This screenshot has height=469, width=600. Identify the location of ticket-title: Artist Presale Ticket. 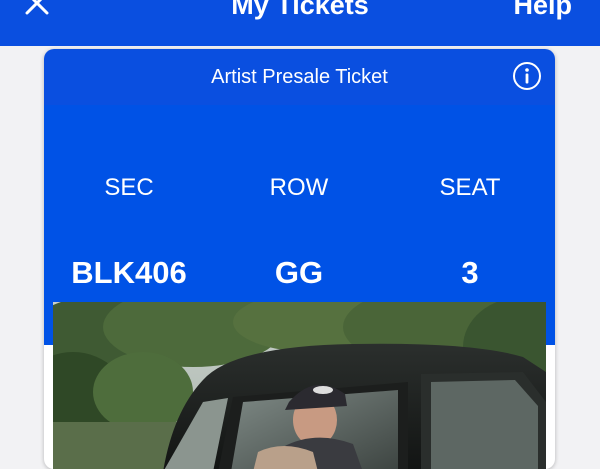
(299, 77).